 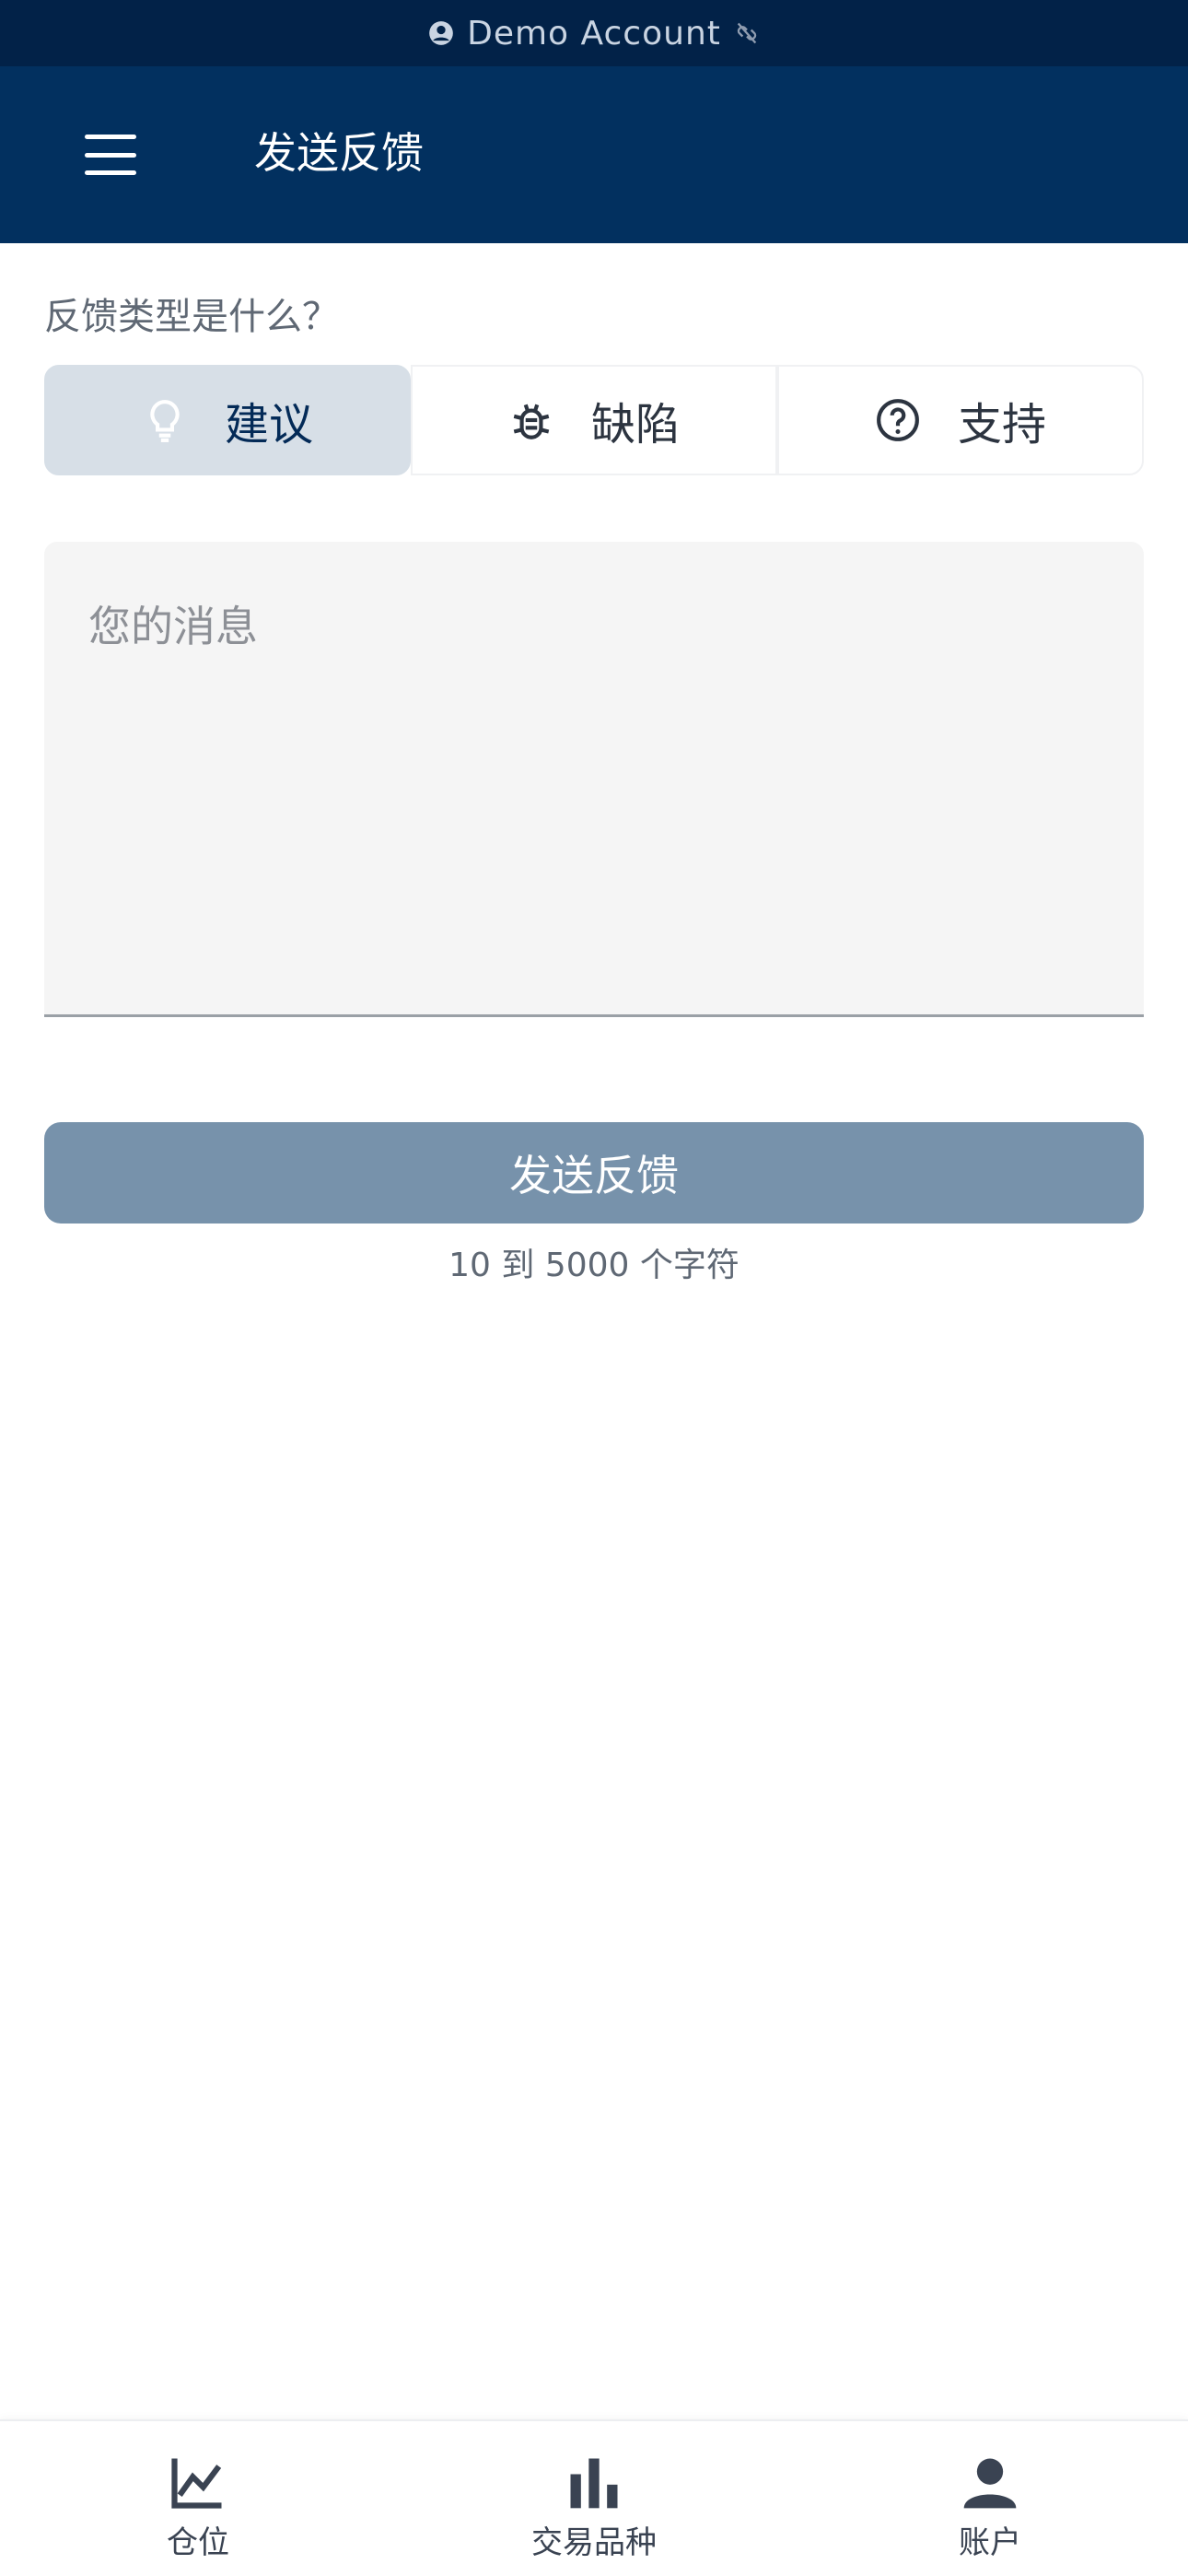 I want to click on type-option-label: 建议, so click(x=268, y=425).